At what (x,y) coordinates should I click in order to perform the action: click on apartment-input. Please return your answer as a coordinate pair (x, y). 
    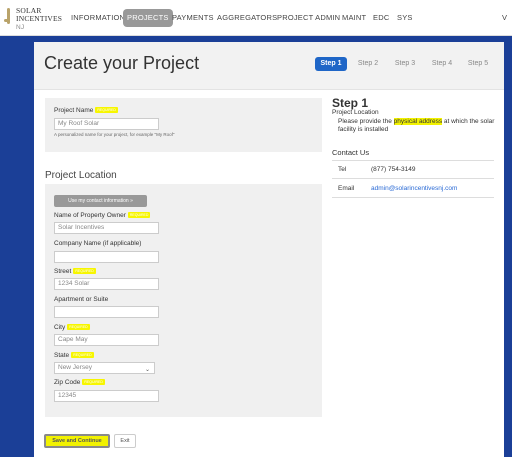
    Looking at the image, I should click on (106, 312).